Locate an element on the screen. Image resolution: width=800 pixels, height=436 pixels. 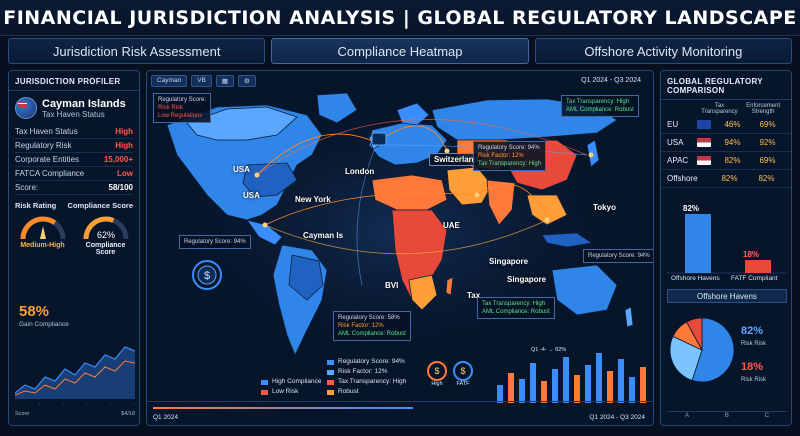
city-bvi: BVI is located at coordinates (391, 285).